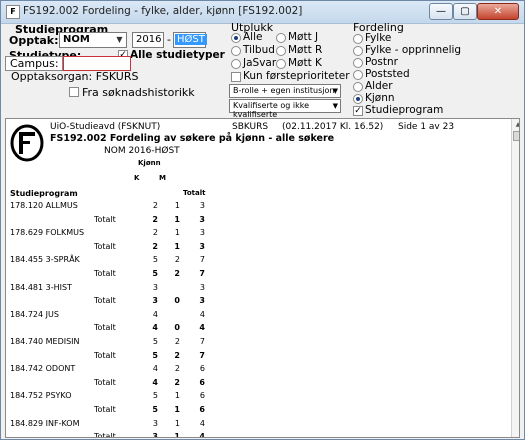 The height and width of the screenshot is (440, 525). What do you see at coordinates (305, 63) in the screenshot?
I see `utplukk-option-label: Møtt K` at bounding box center [305, 63].